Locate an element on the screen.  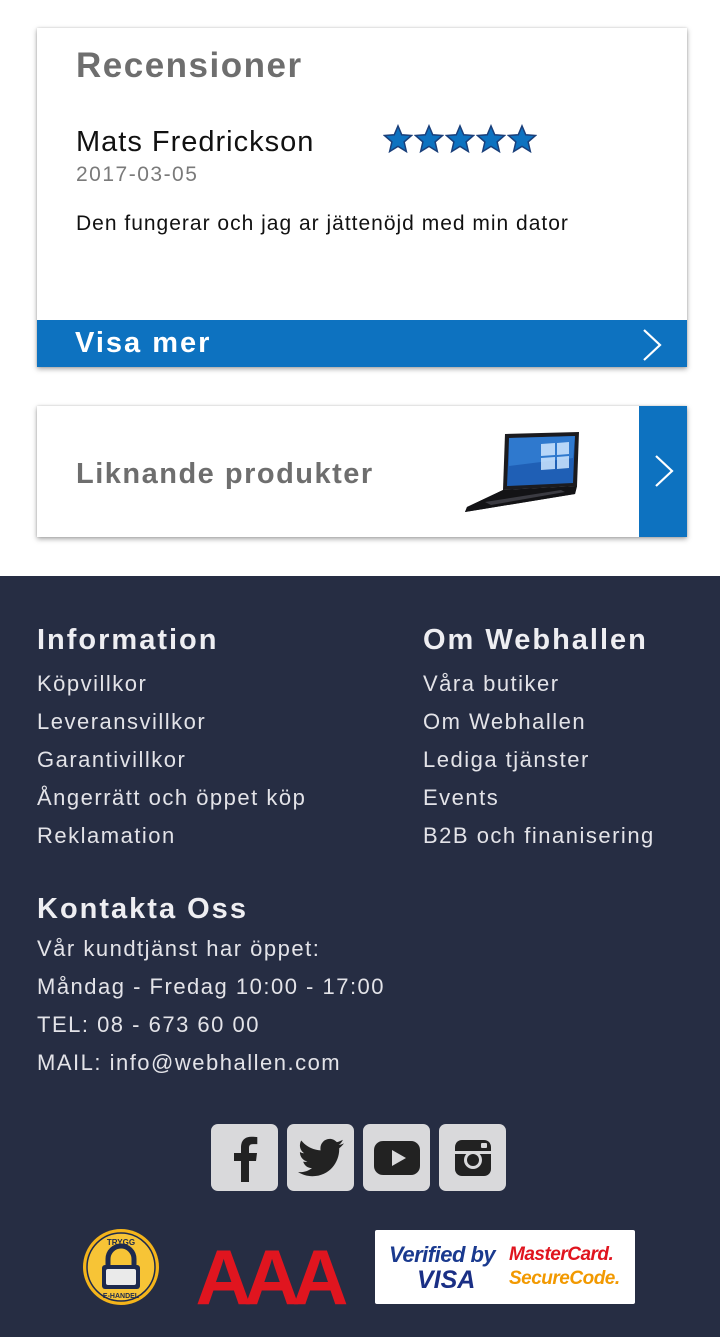
similar-products-button is located at coordinates (663, 471).